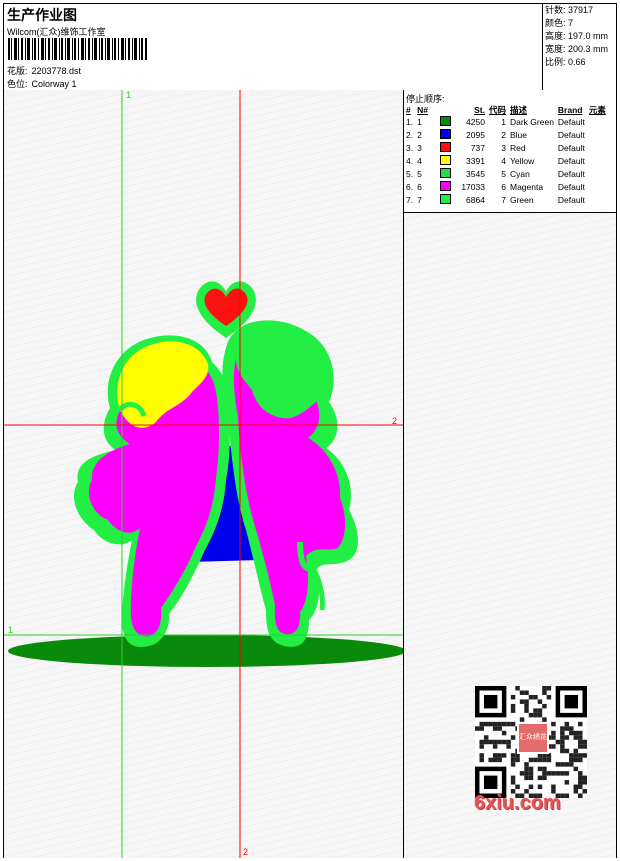  I want to click on colorway-value: Colorway 1, so click(54, 84).